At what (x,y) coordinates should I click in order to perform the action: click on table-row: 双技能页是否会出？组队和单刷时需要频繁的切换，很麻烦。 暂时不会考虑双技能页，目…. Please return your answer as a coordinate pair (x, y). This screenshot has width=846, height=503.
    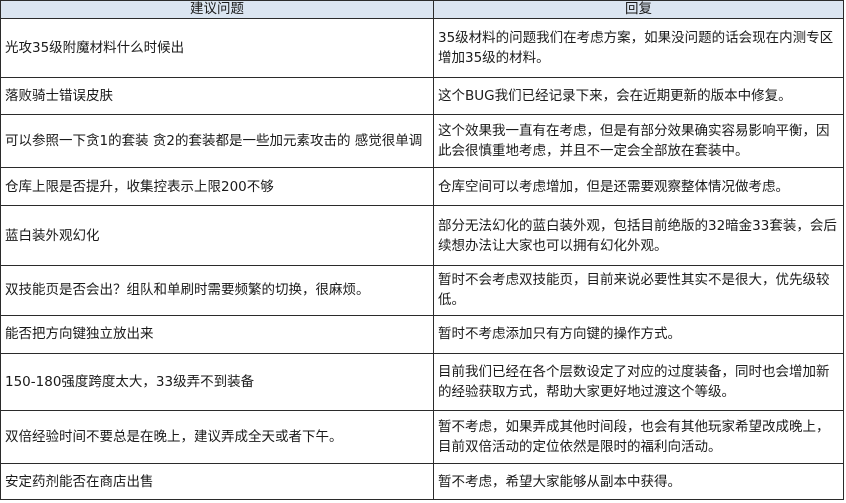
    Looking at the image, I should click on (422, 290).